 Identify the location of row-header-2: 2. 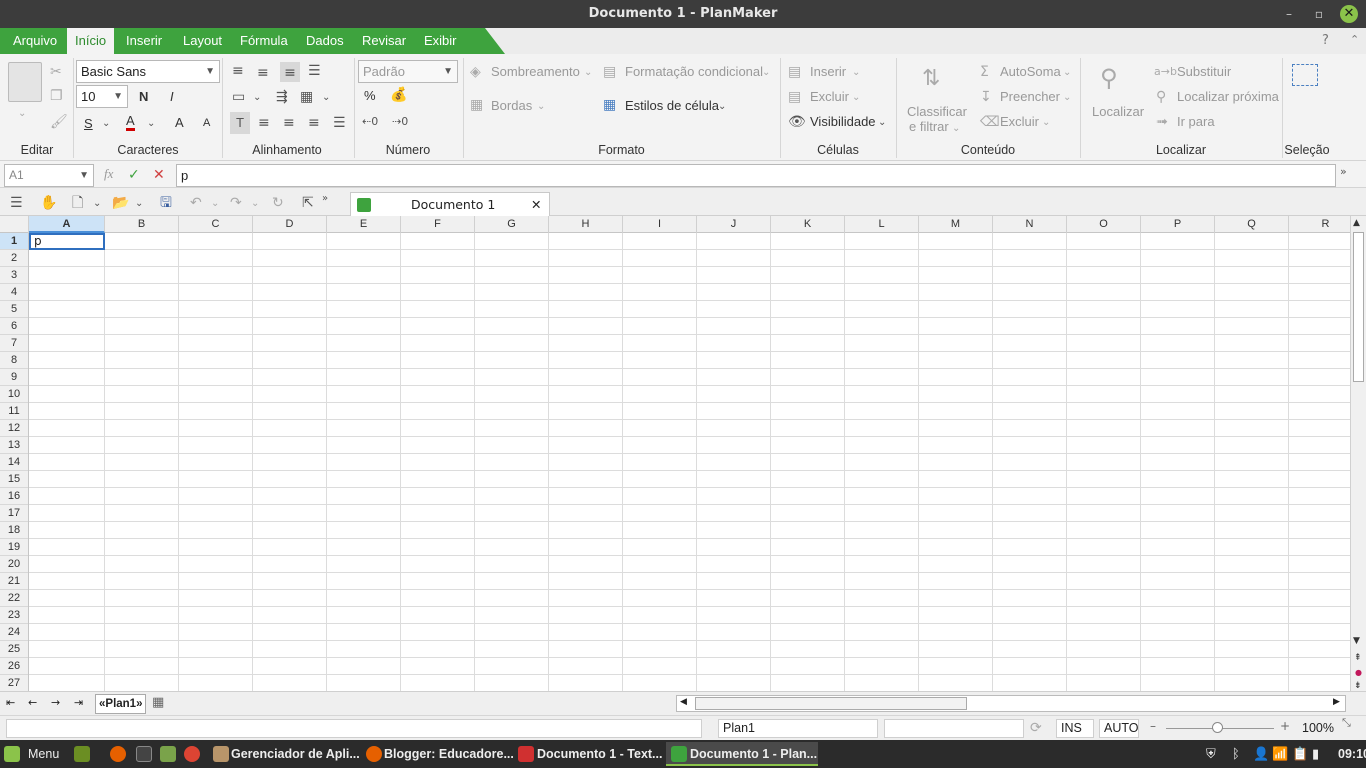
(14, 258).